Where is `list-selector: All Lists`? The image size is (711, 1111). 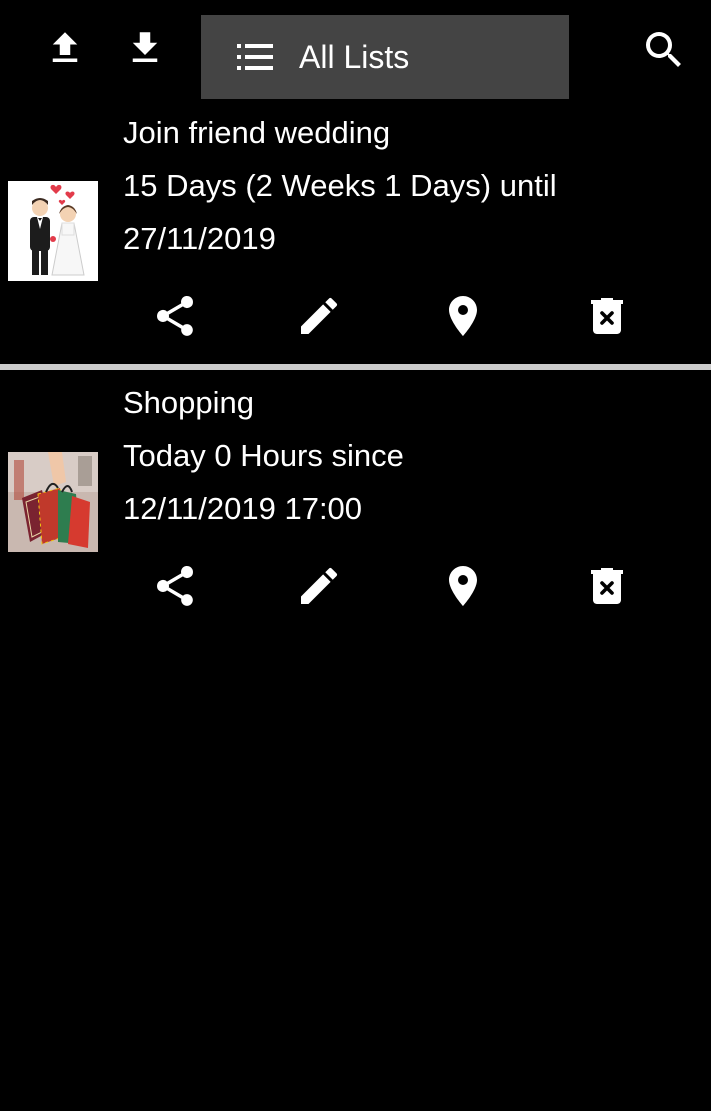
list-selector: All Lists is located at coordinates (385, 57).